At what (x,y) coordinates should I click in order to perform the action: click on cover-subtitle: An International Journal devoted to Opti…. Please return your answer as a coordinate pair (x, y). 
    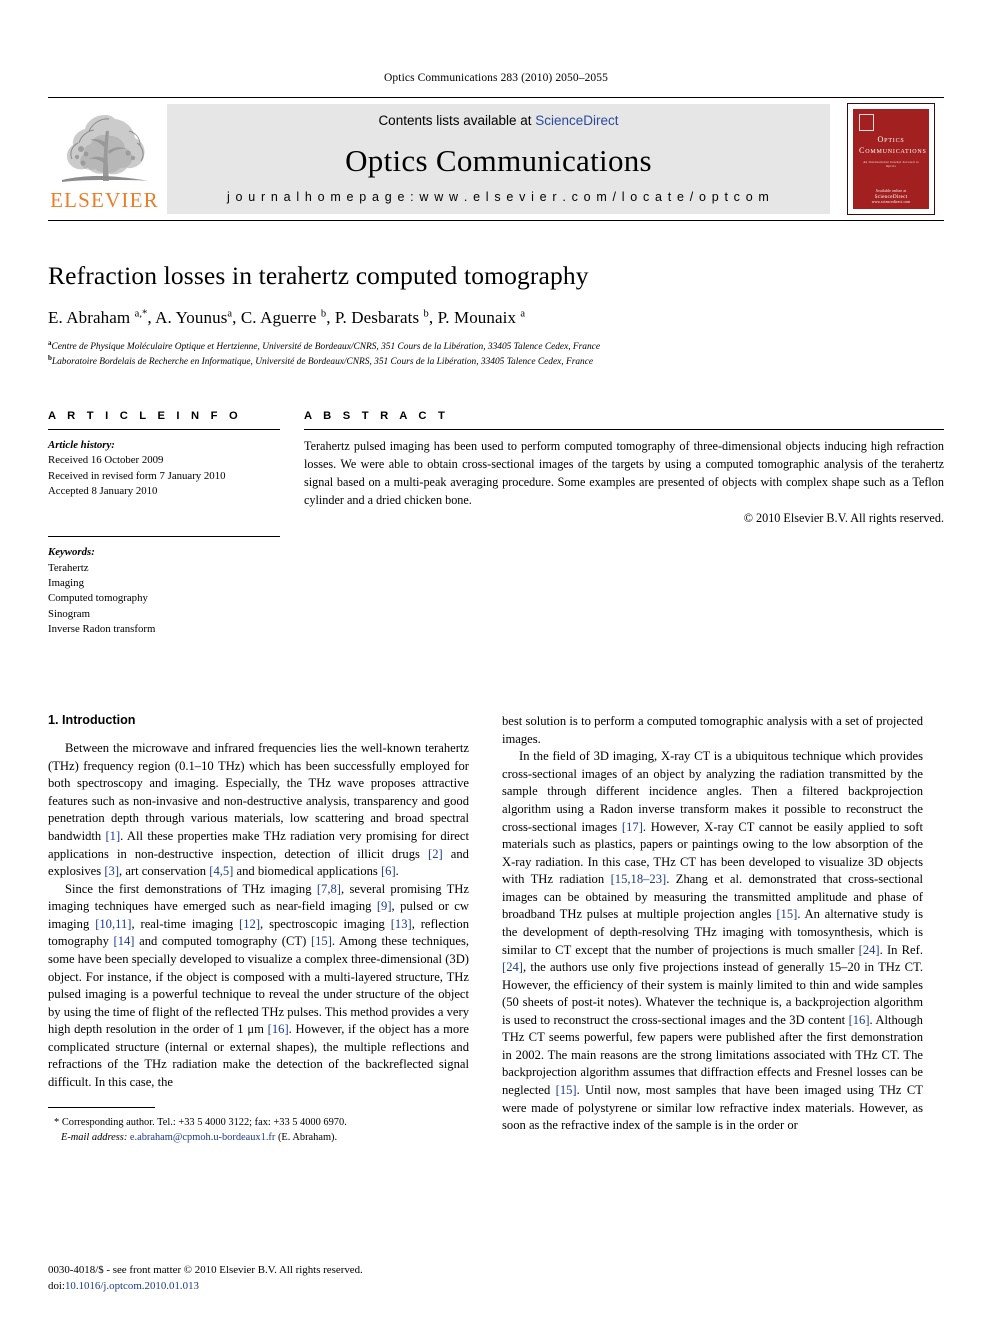
    Looking at the image, I should click on (891, 164).